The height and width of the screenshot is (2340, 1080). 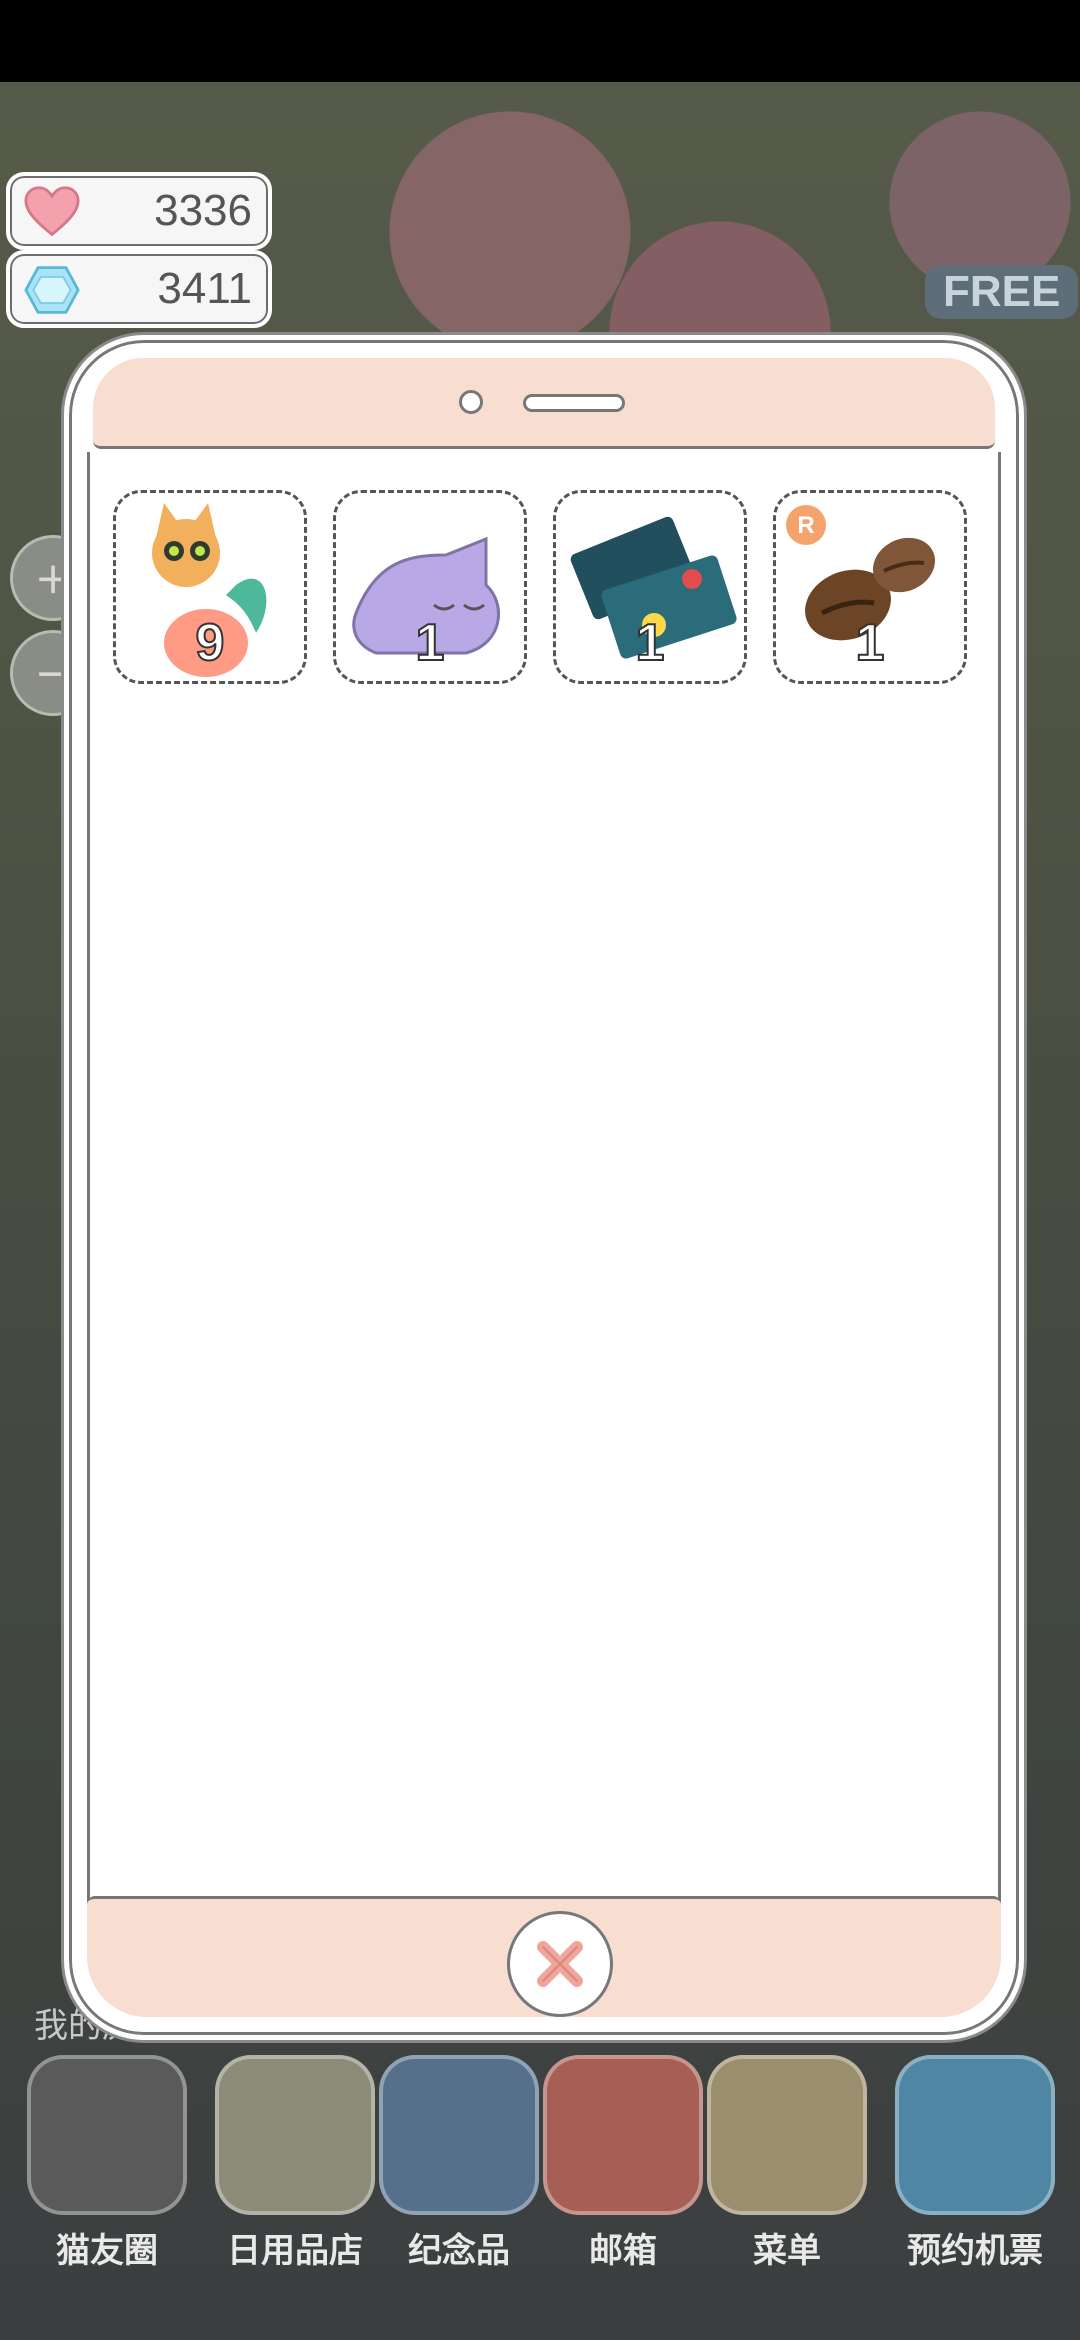 I want to click on dialog-footer, so click(x=544, y=1956).